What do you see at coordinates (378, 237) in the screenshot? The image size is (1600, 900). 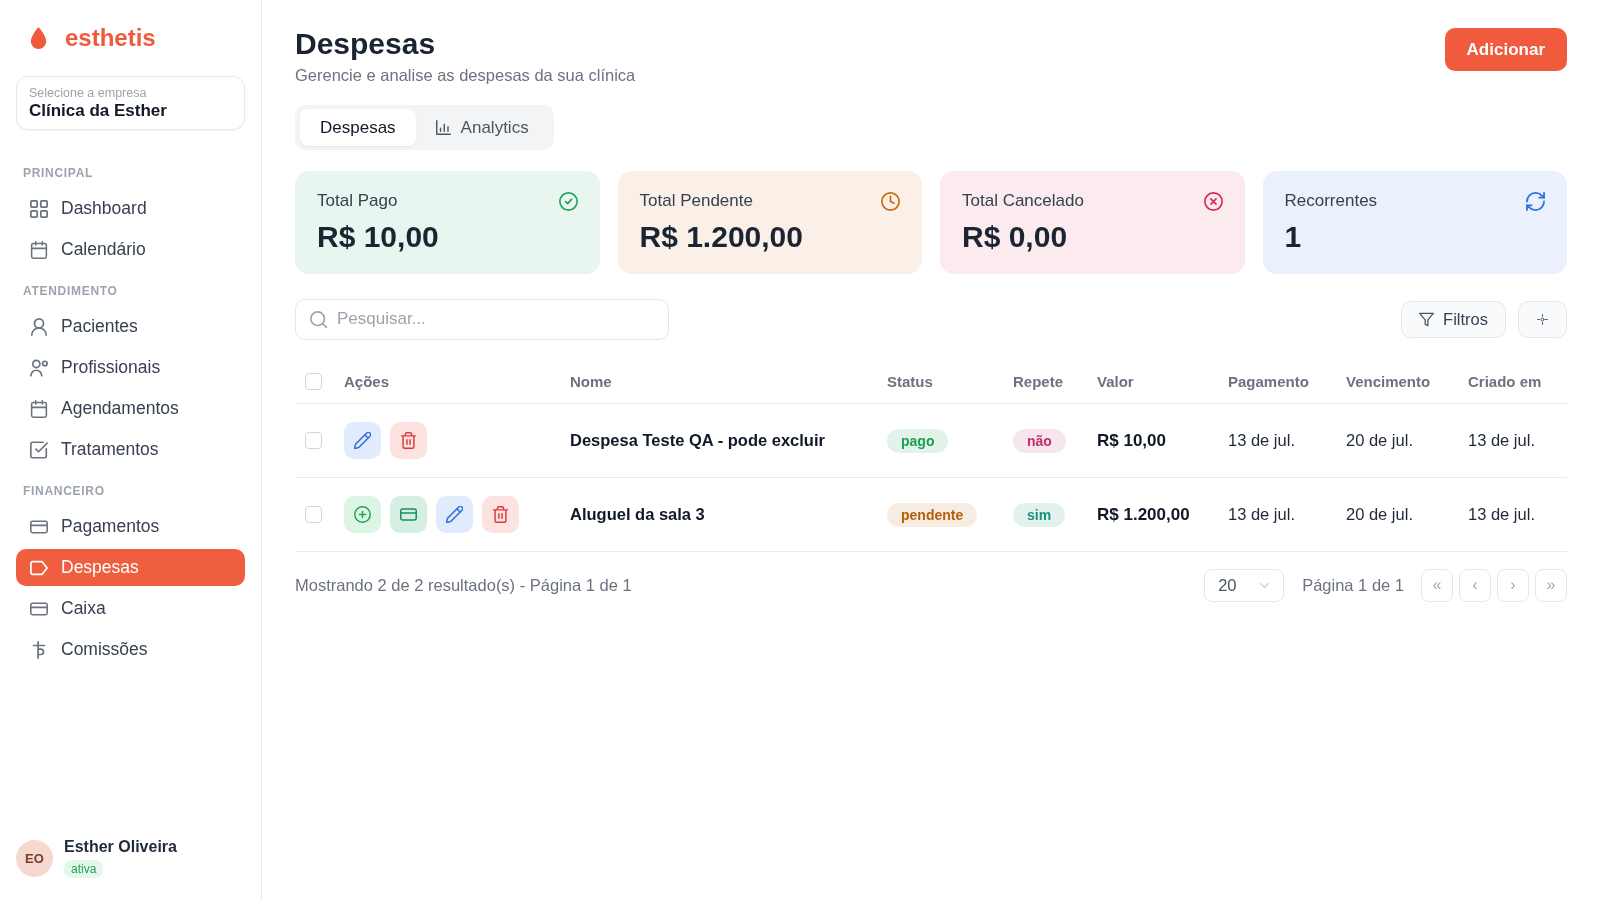 I see `card-value: R$ 10,00` at bounding box center [378, 237].